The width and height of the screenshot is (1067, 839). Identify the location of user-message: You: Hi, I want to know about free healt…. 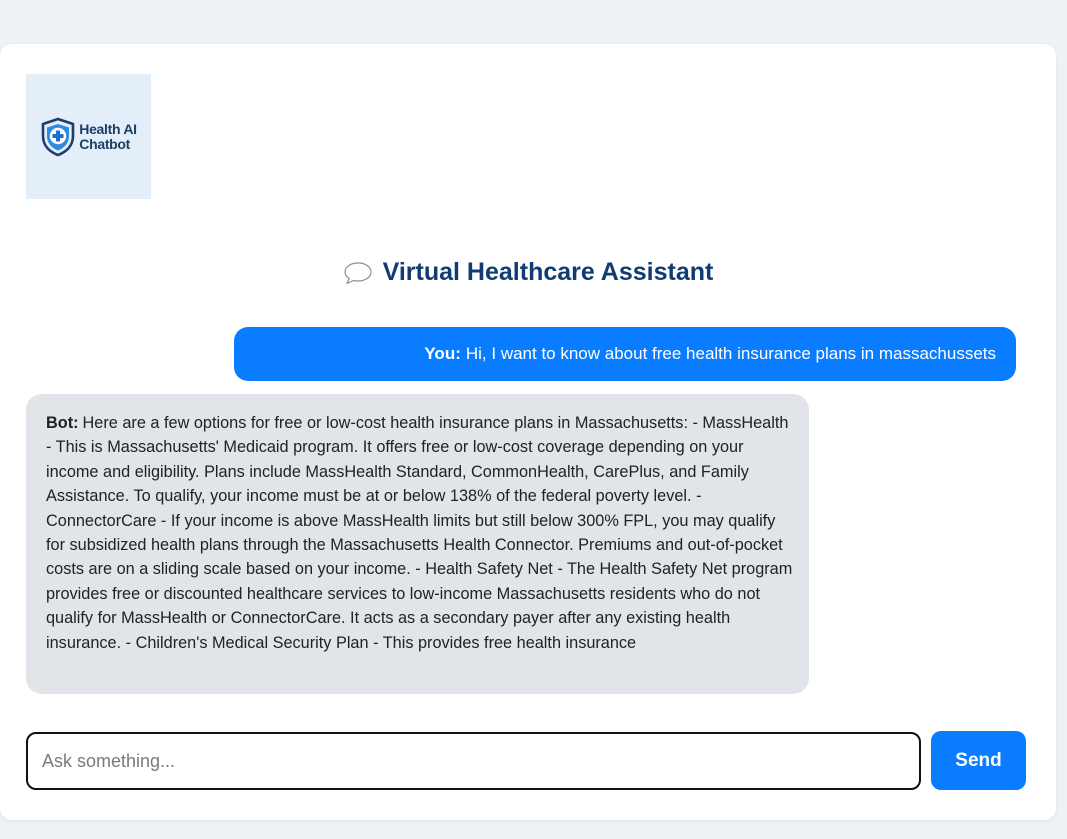
(625, 354).